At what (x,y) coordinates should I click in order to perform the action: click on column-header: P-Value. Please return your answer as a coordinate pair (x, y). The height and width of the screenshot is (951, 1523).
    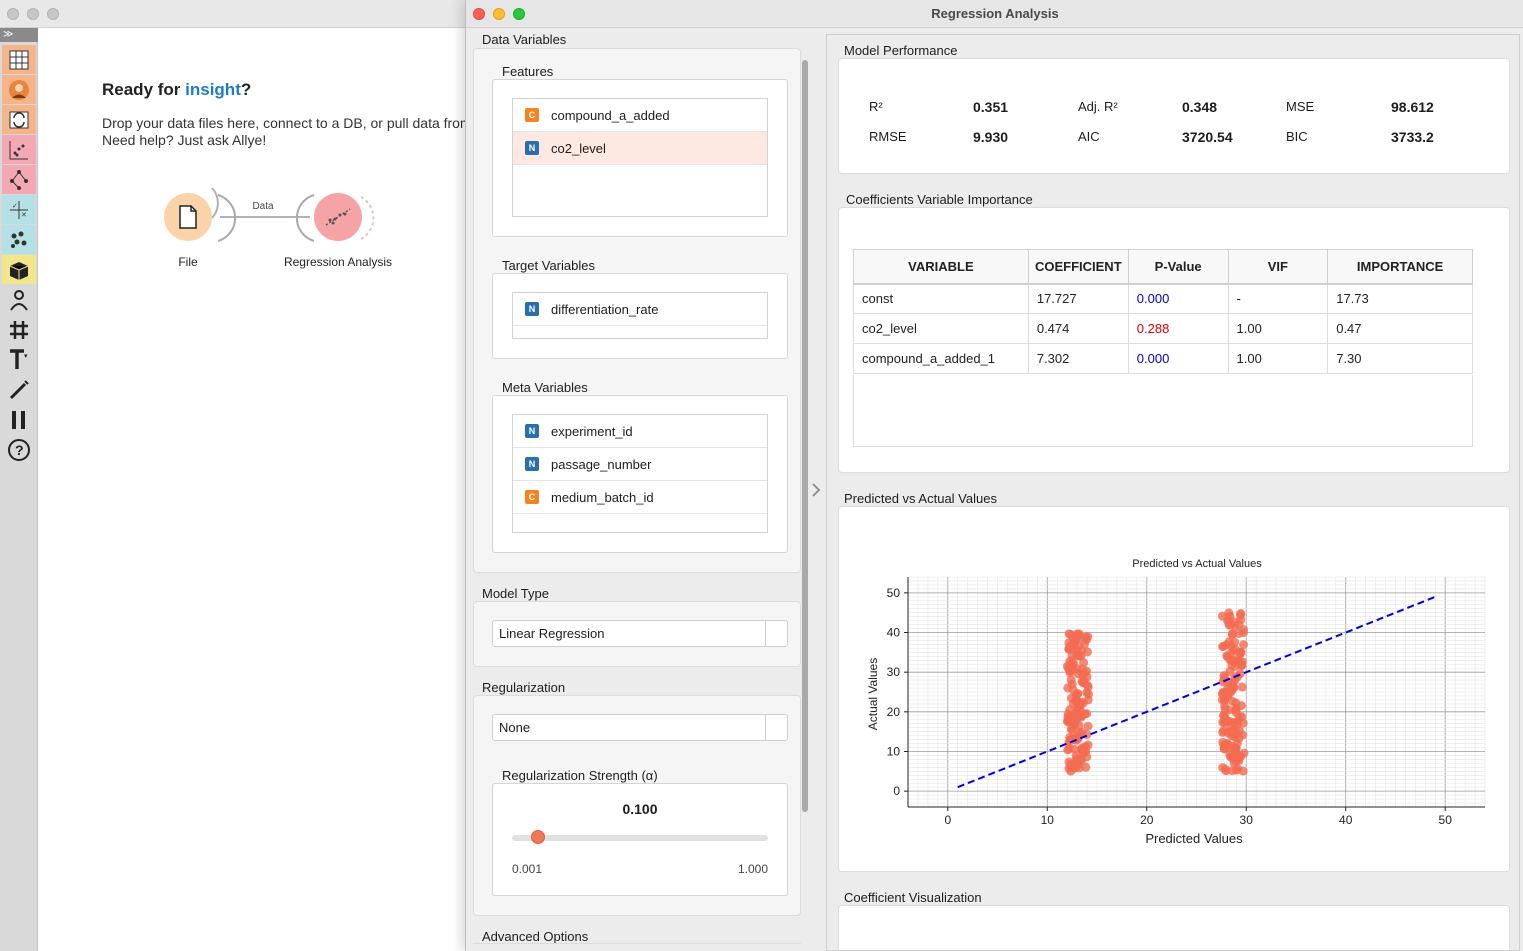
    Looking at the image, I should click on (1178, 267).